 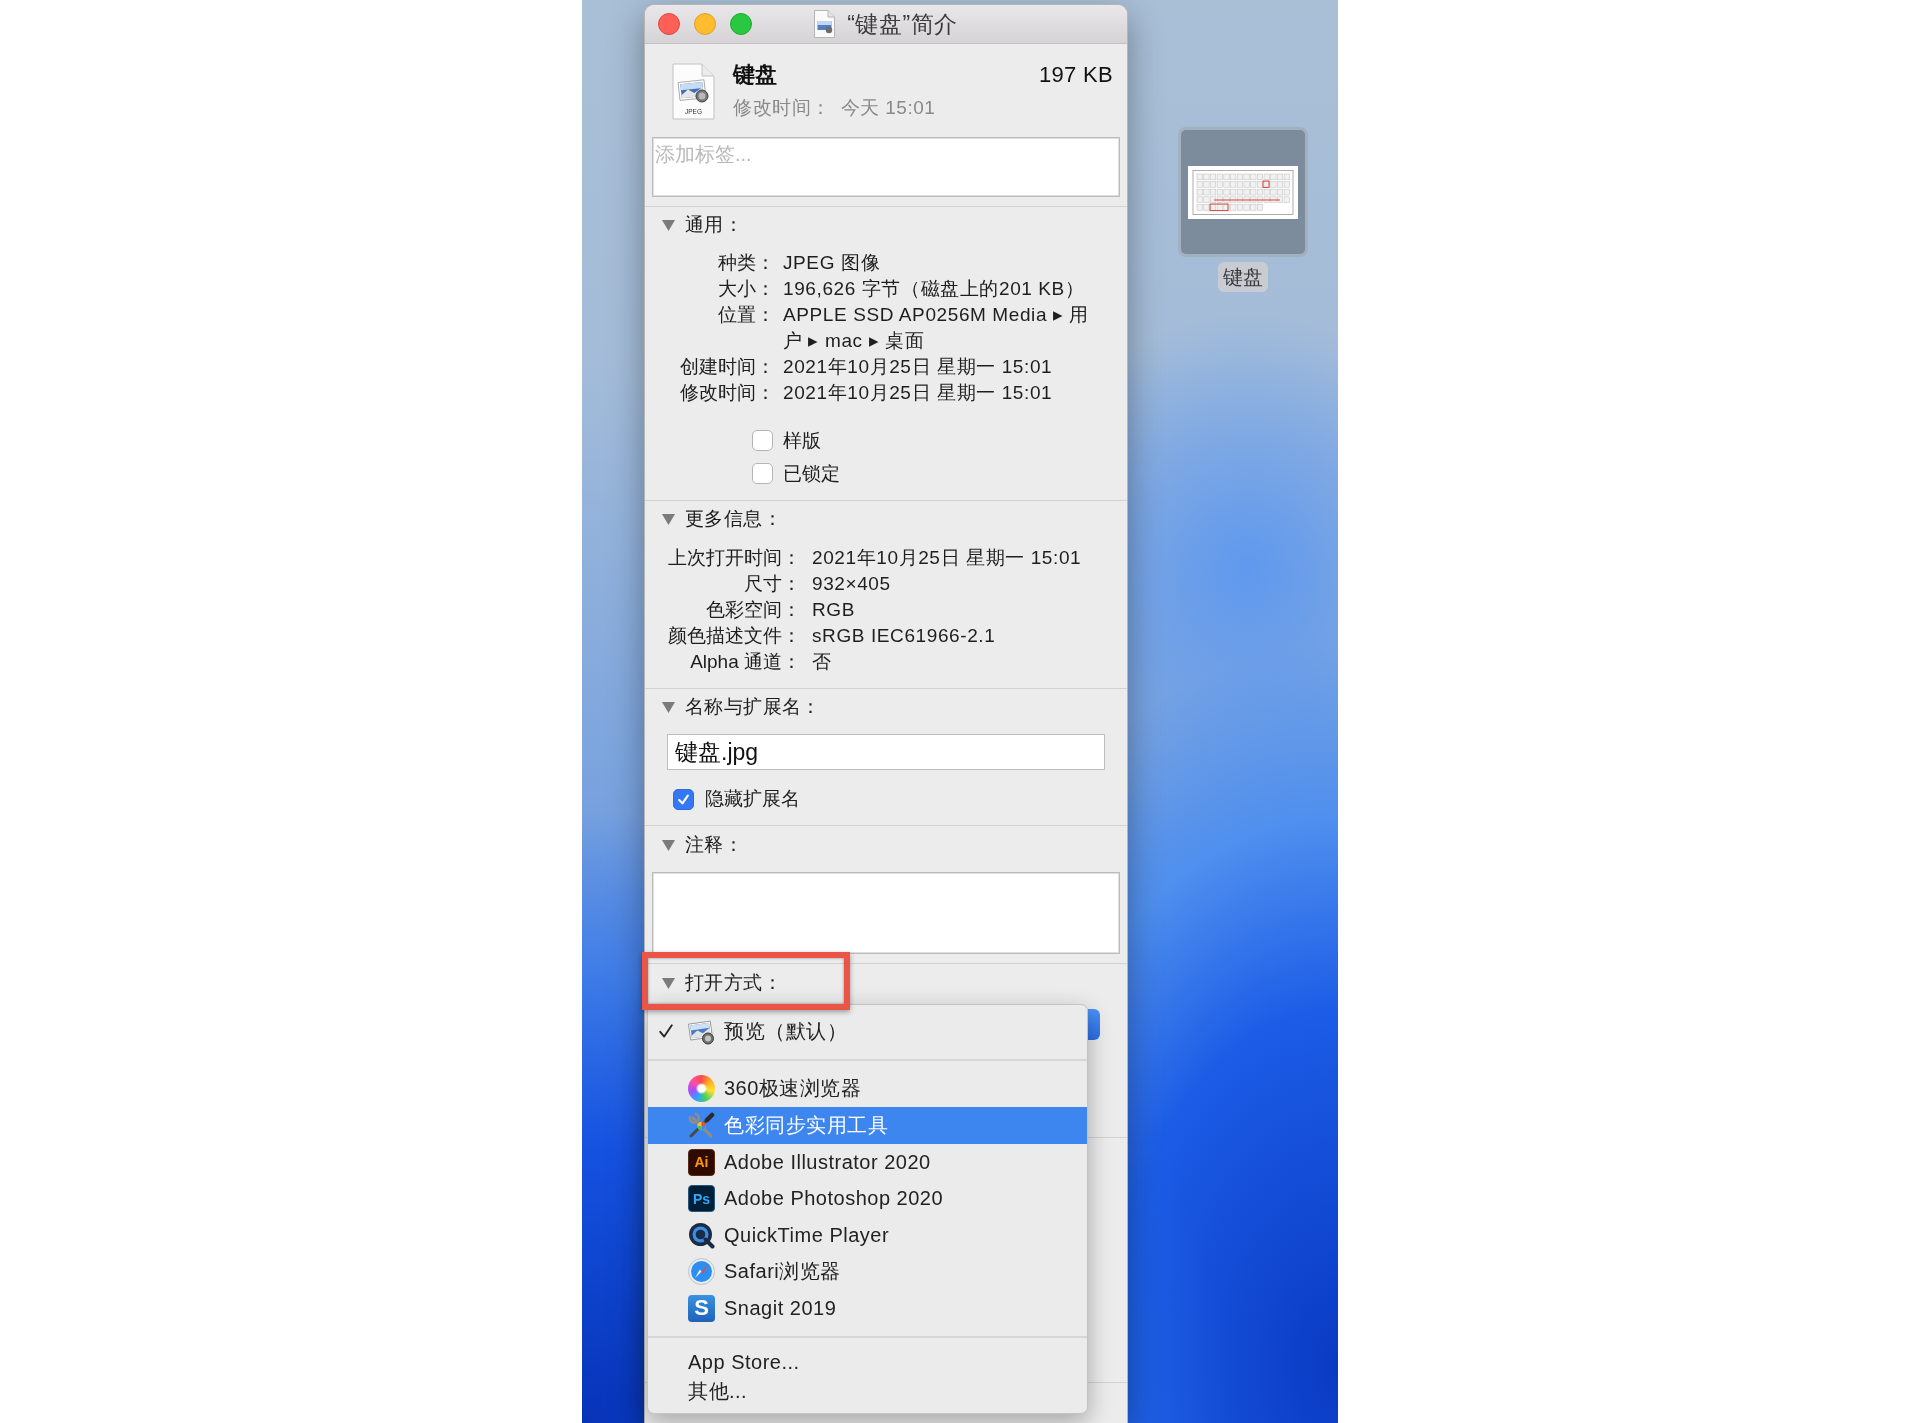 I want to click on info-label: 尺寸：, so click(x=772, y=584).